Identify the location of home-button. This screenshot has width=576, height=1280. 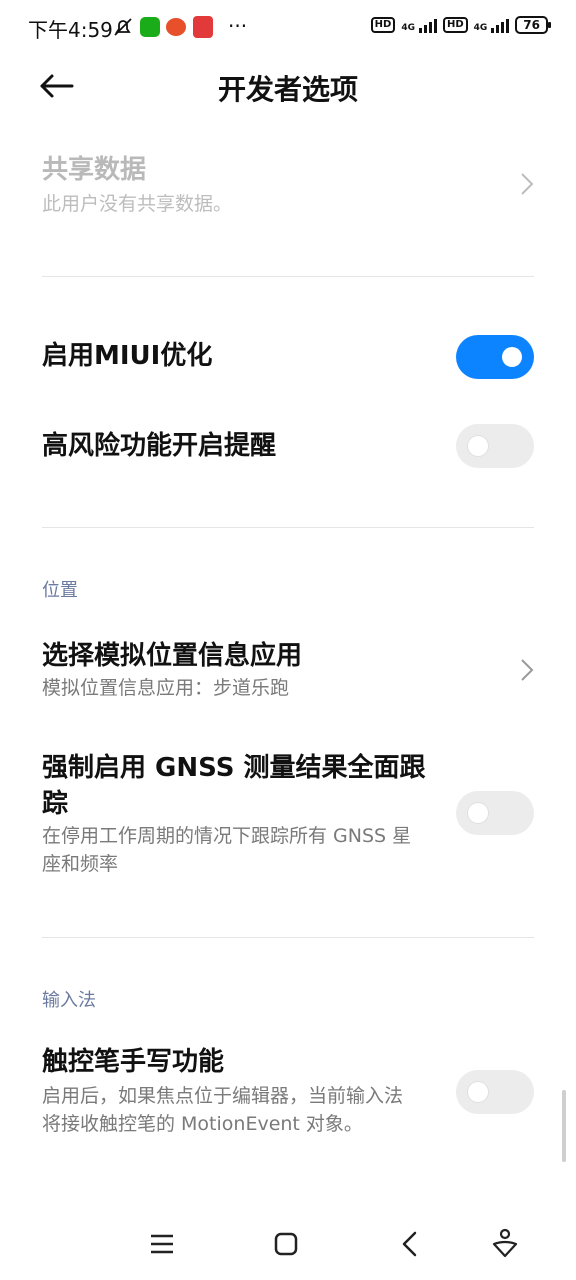
(286, 1244).